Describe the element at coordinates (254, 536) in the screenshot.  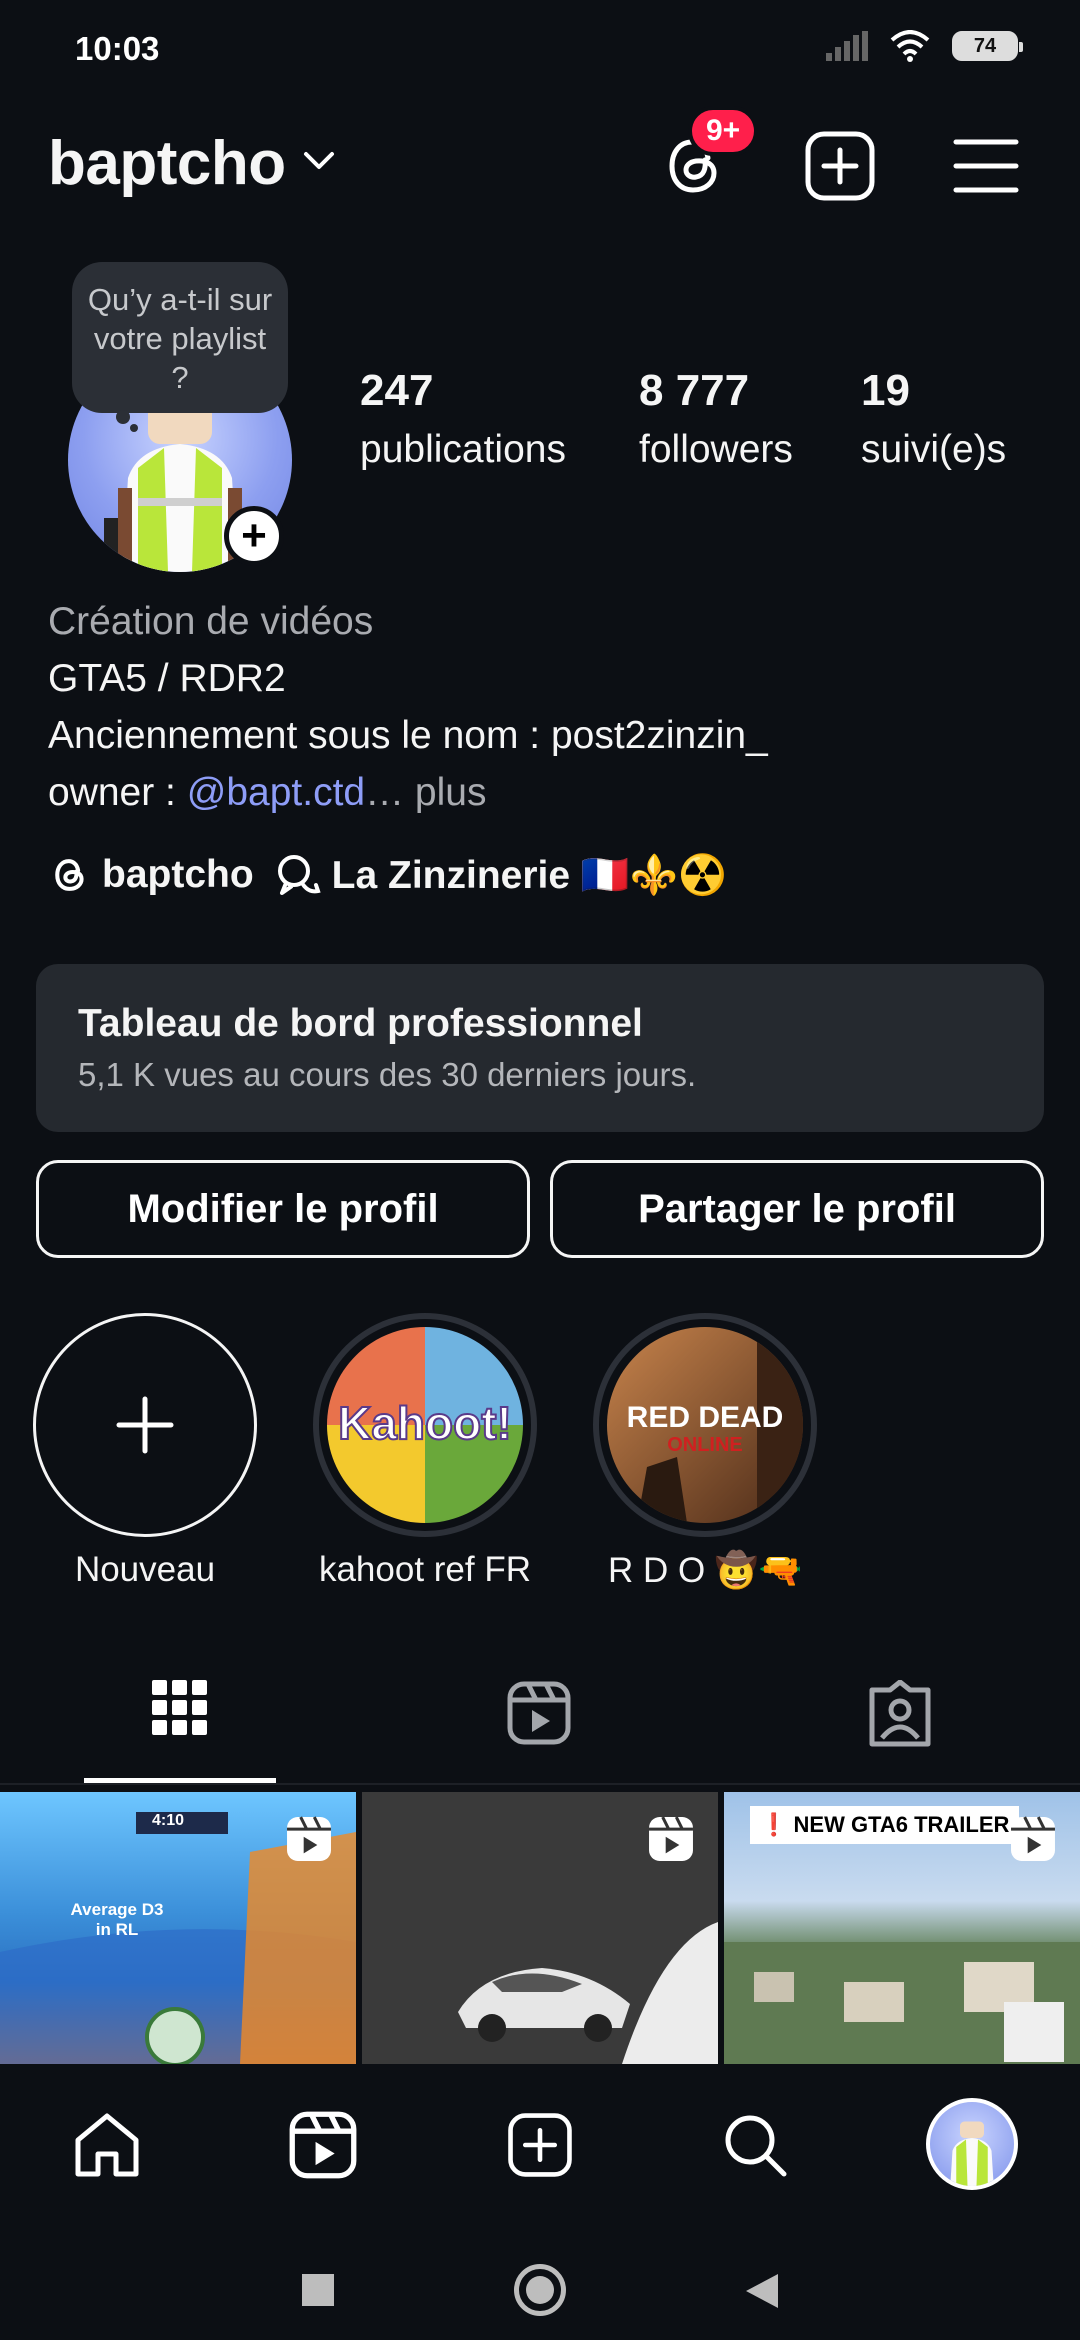
I see `add-story-button: +` at that location.